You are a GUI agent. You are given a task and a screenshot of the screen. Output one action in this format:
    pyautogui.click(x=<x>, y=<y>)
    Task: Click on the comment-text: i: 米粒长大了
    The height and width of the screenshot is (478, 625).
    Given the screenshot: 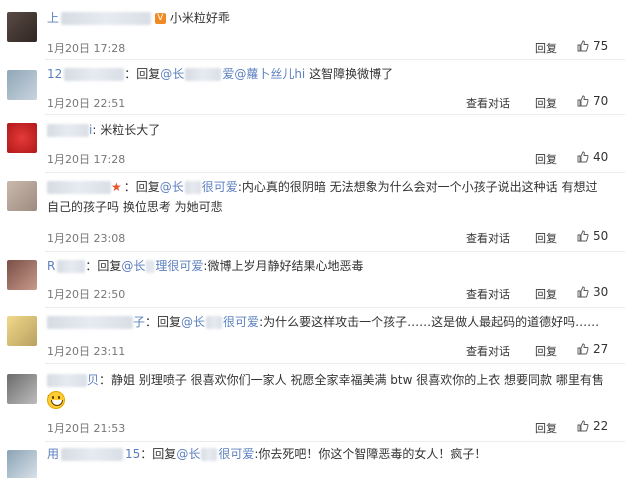 What is the action you would take?
    pyautogui.click(x=103, y=130)
    